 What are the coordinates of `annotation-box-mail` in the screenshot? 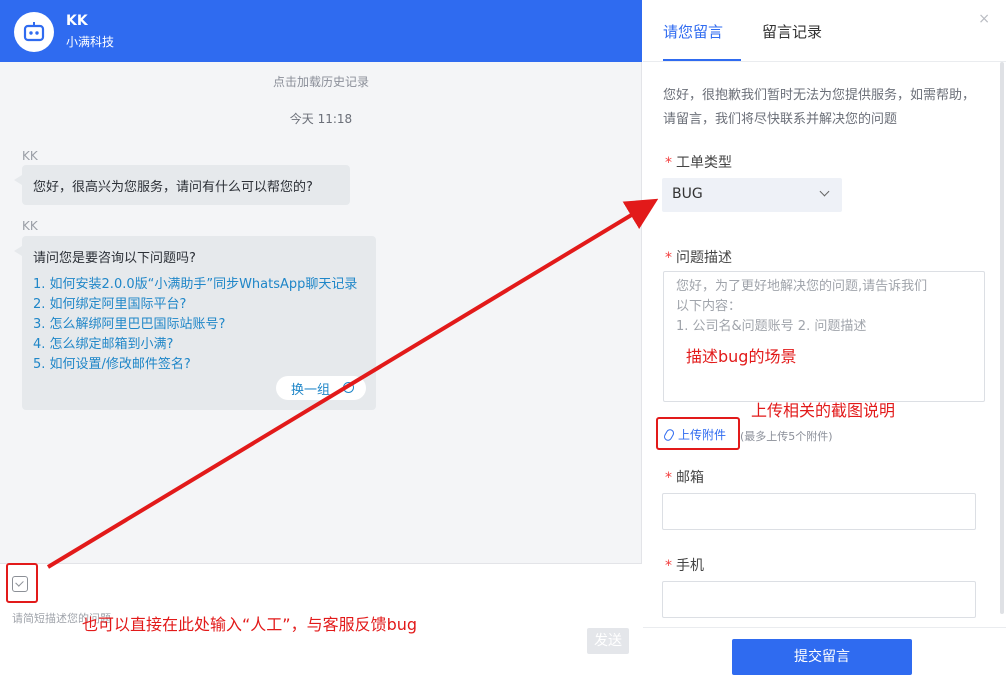 It's located at (22, 583).